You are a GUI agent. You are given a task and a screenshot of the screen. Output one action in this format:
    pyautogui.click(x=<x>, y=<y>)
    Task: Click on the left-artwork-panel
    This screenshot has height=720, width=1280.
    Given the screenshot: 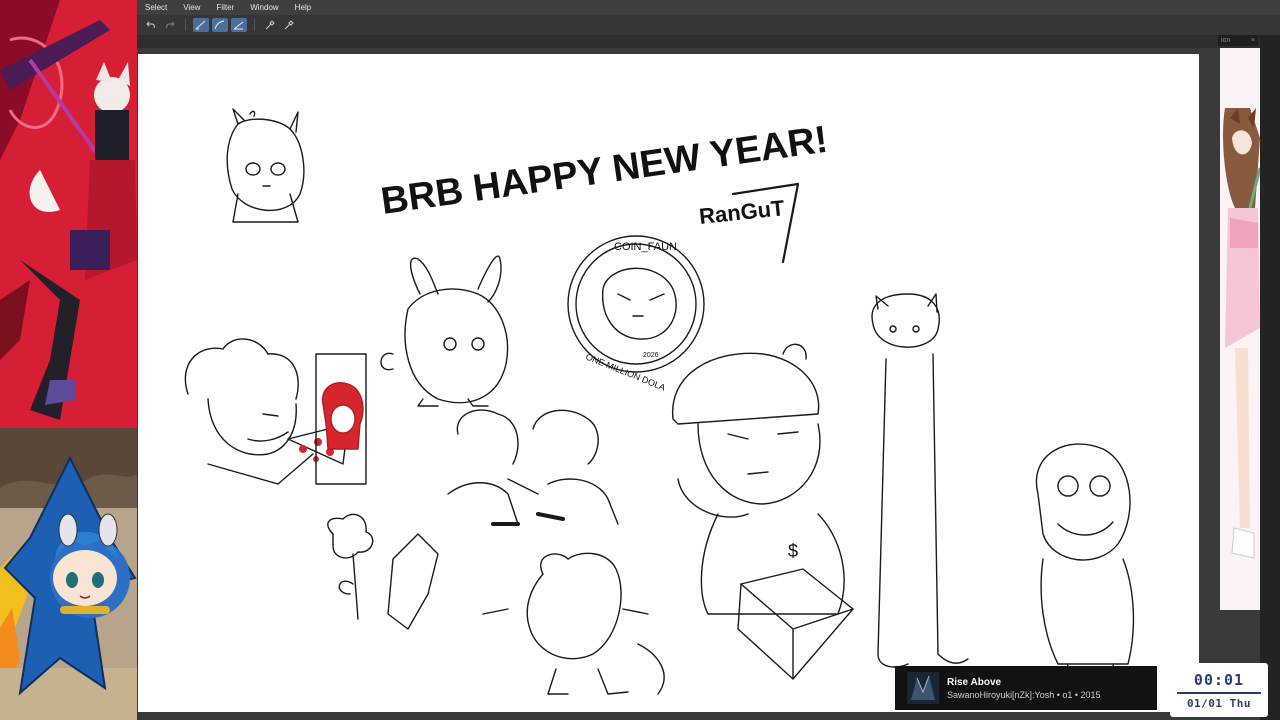 What is the action you would take?
    pyautogui.click(x=68, y=214)
    